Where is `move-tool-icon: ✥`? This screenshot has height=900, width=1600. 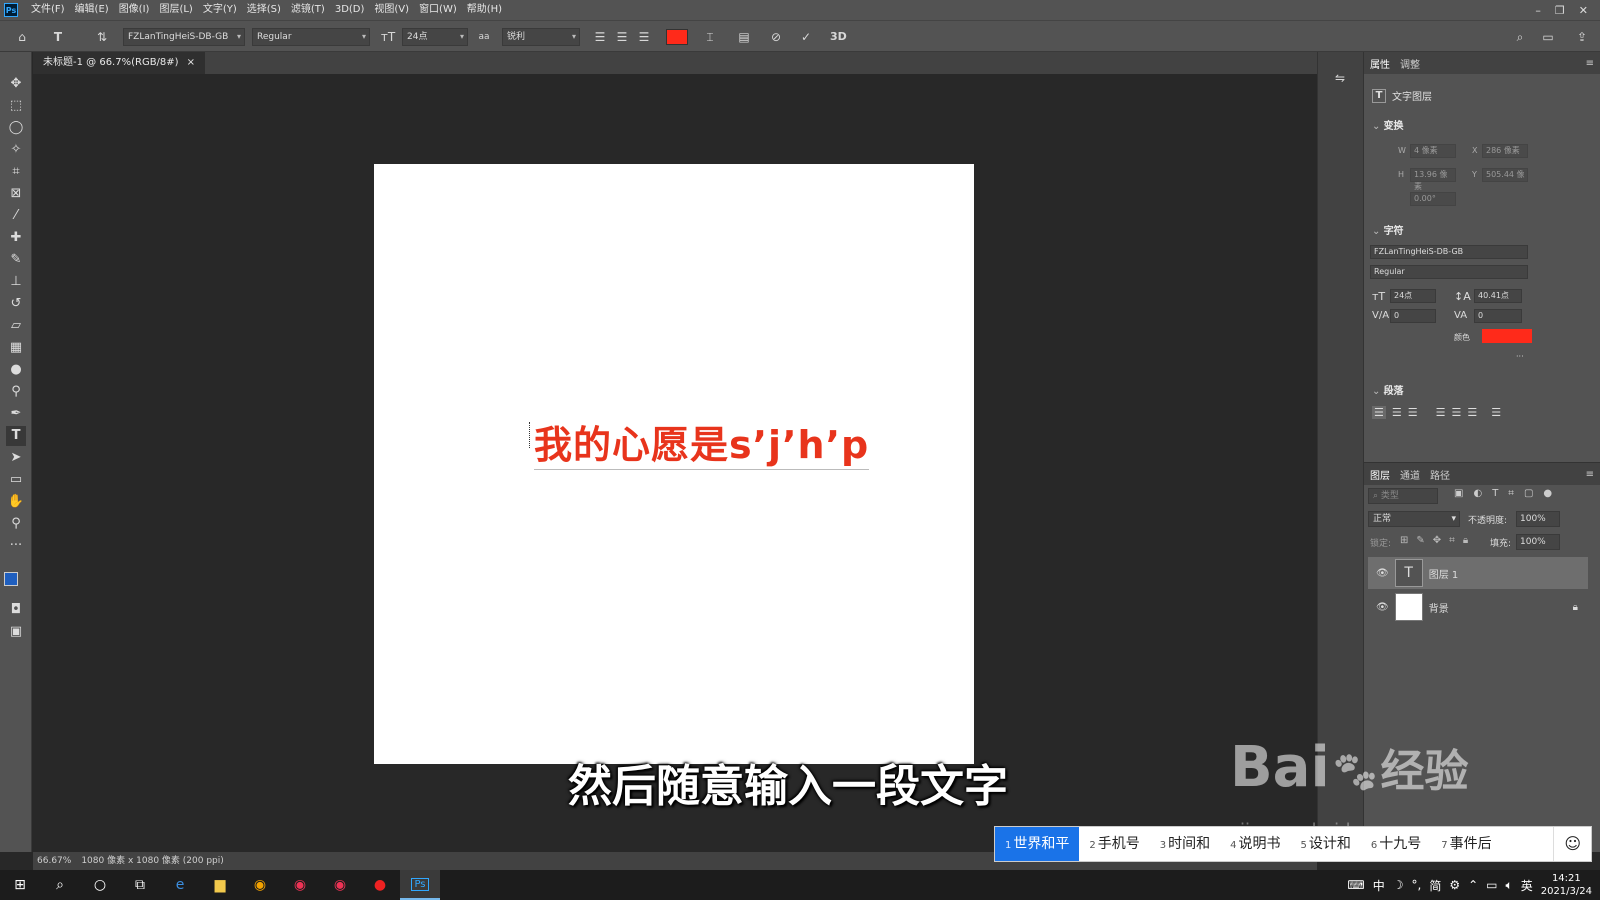
move-tool-icon: ✥ is located at coordinates (16, 84).